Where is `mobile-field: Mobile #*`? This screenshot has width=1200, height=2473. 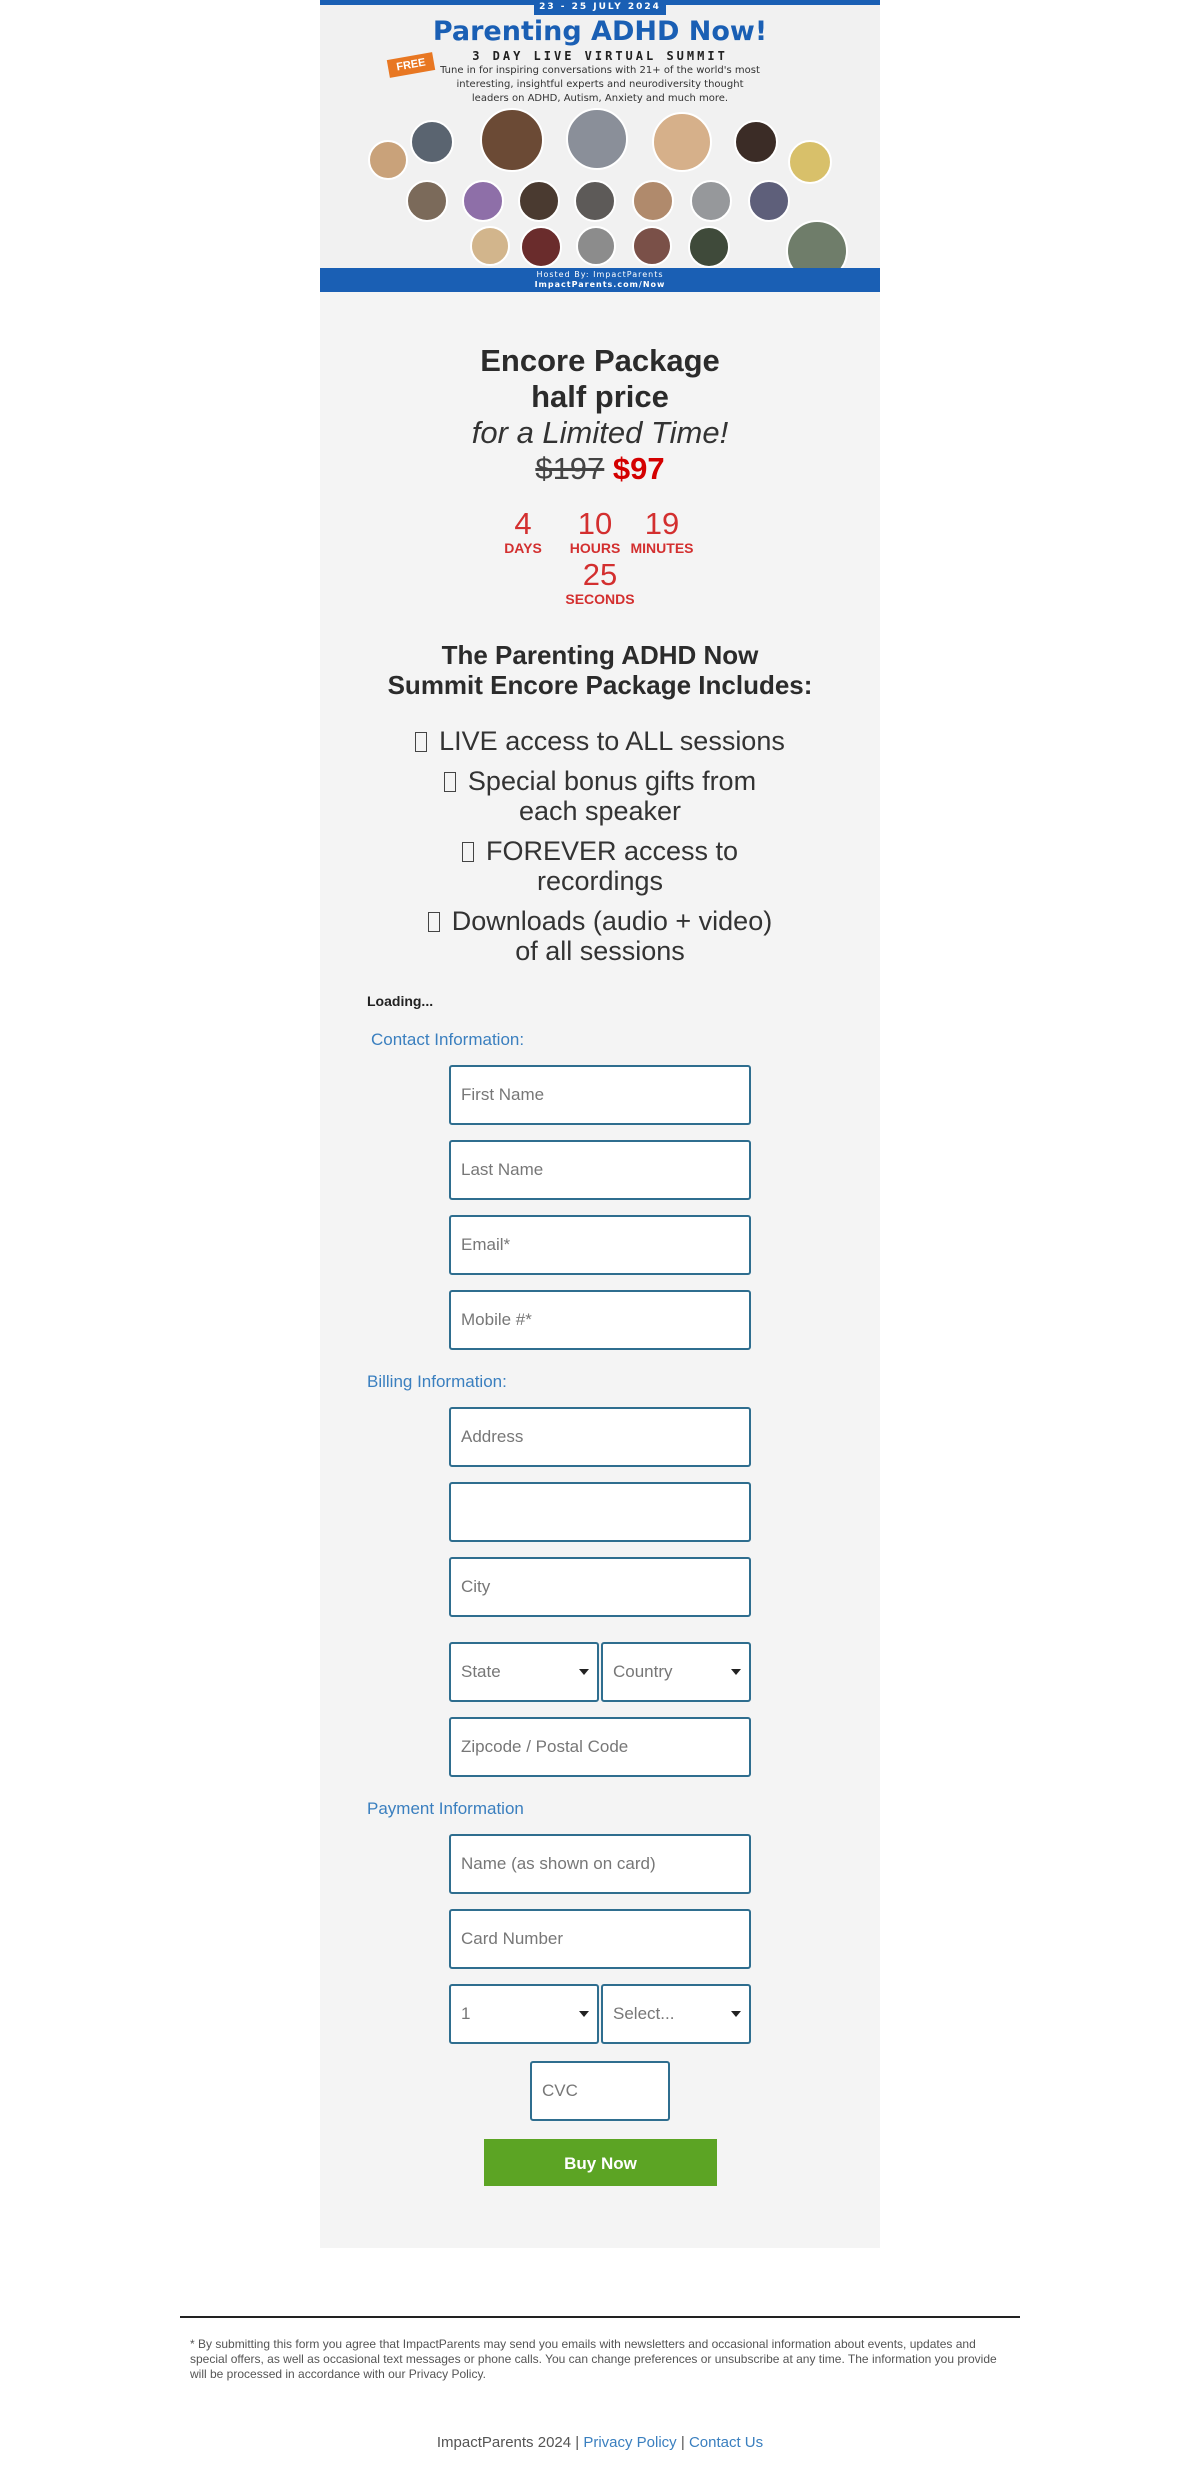
mobile-field: Mobile #* is located at coordinates (600, 1320).